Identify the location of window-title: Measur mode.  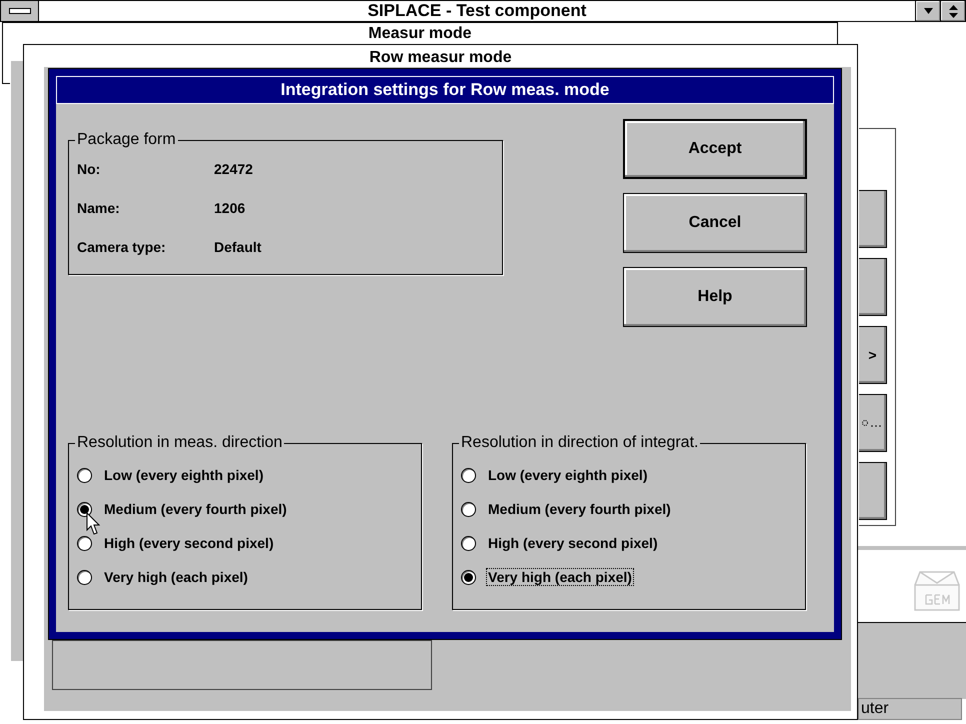
(420, 34).